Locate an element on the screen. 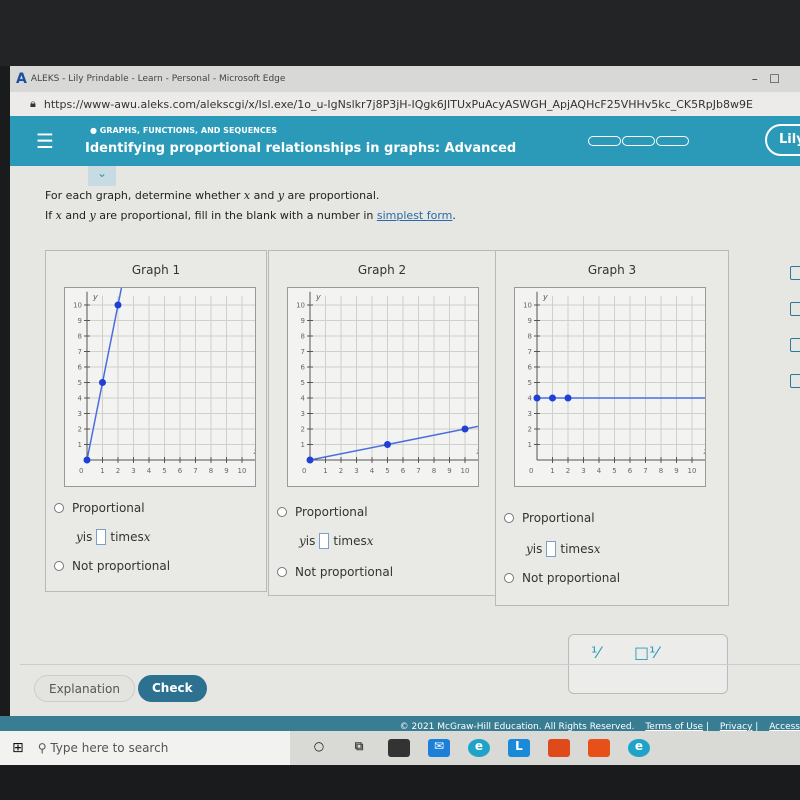 Image resolution: width=800 pixels, height=800 pixels. message-icon is located at coordinates (795, 381).